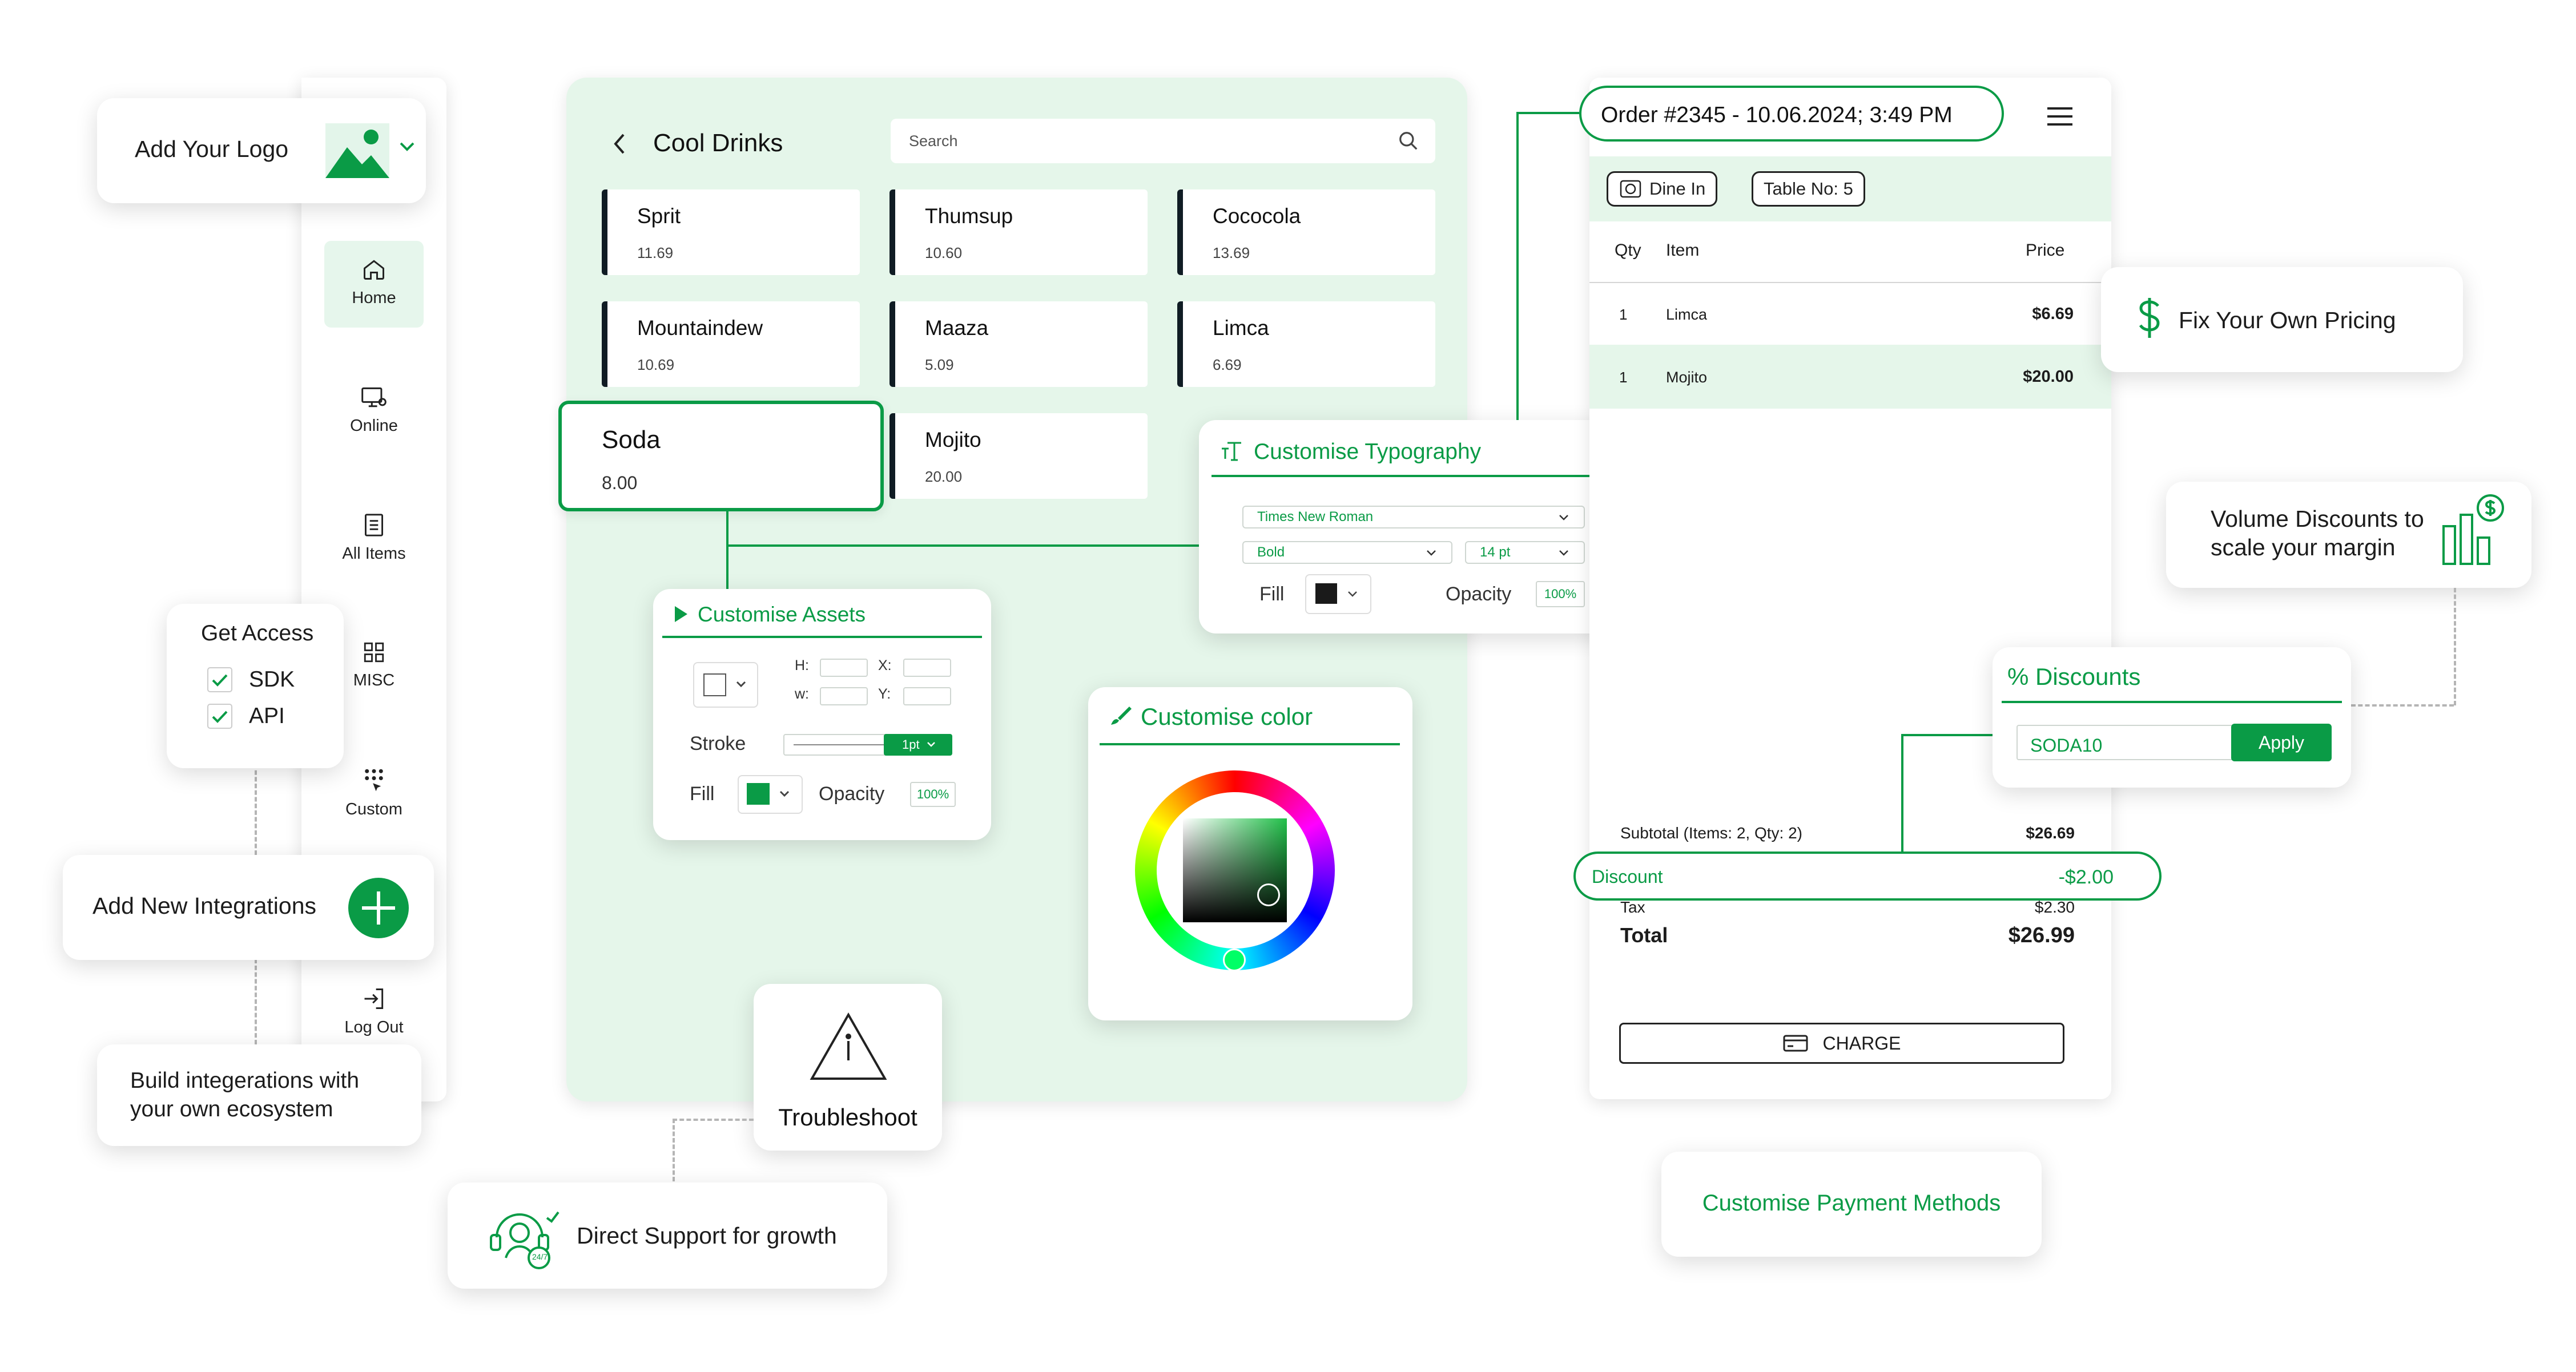 This screenshot has width=2576, height=1372. I want to click on font-weight-select: Bold, so click(1347, 553).